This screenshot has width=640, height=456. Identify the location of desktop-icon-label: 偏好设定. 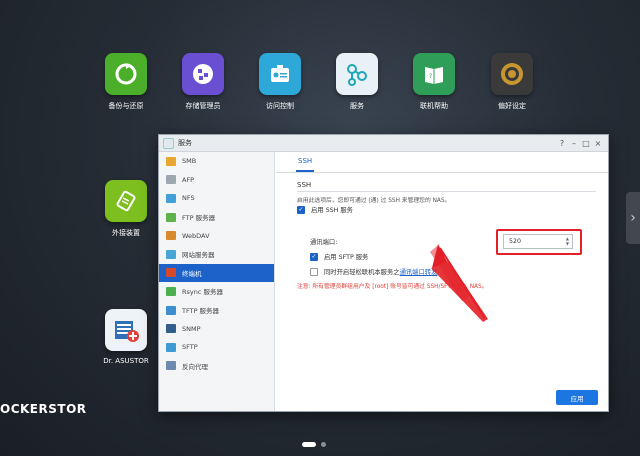
(512, 106).